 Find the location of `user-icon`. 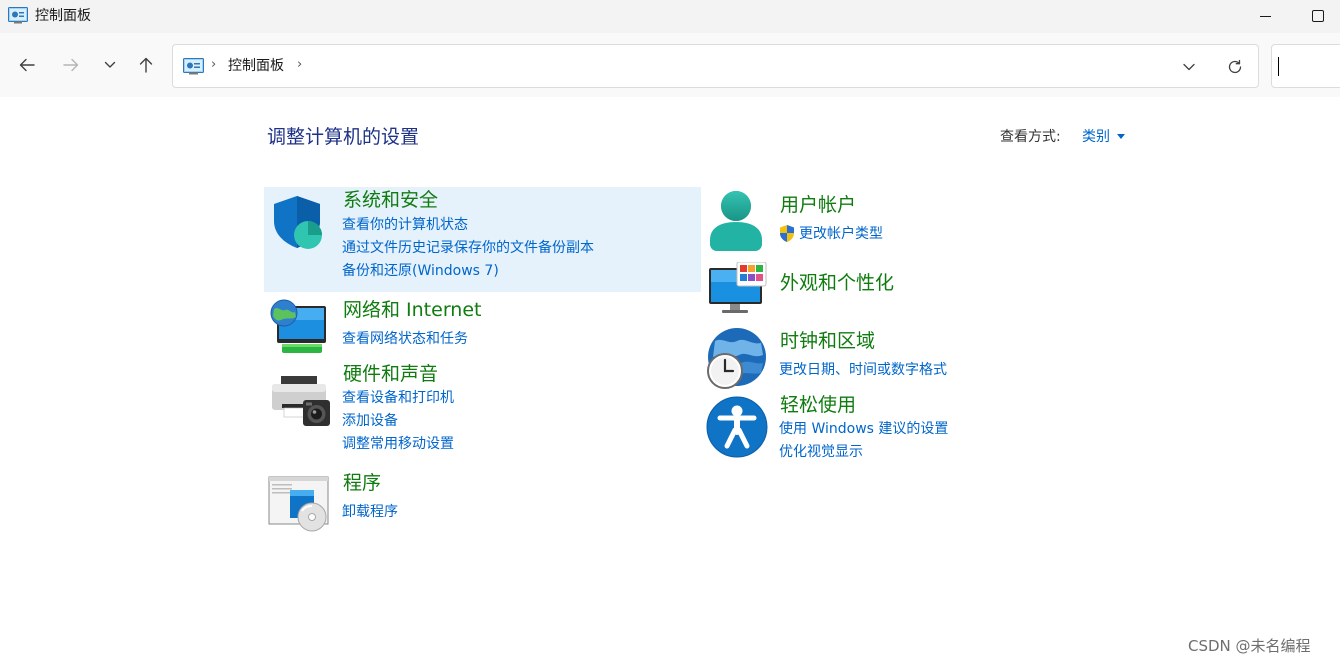

user-icon is located at coordinates (736, 223).